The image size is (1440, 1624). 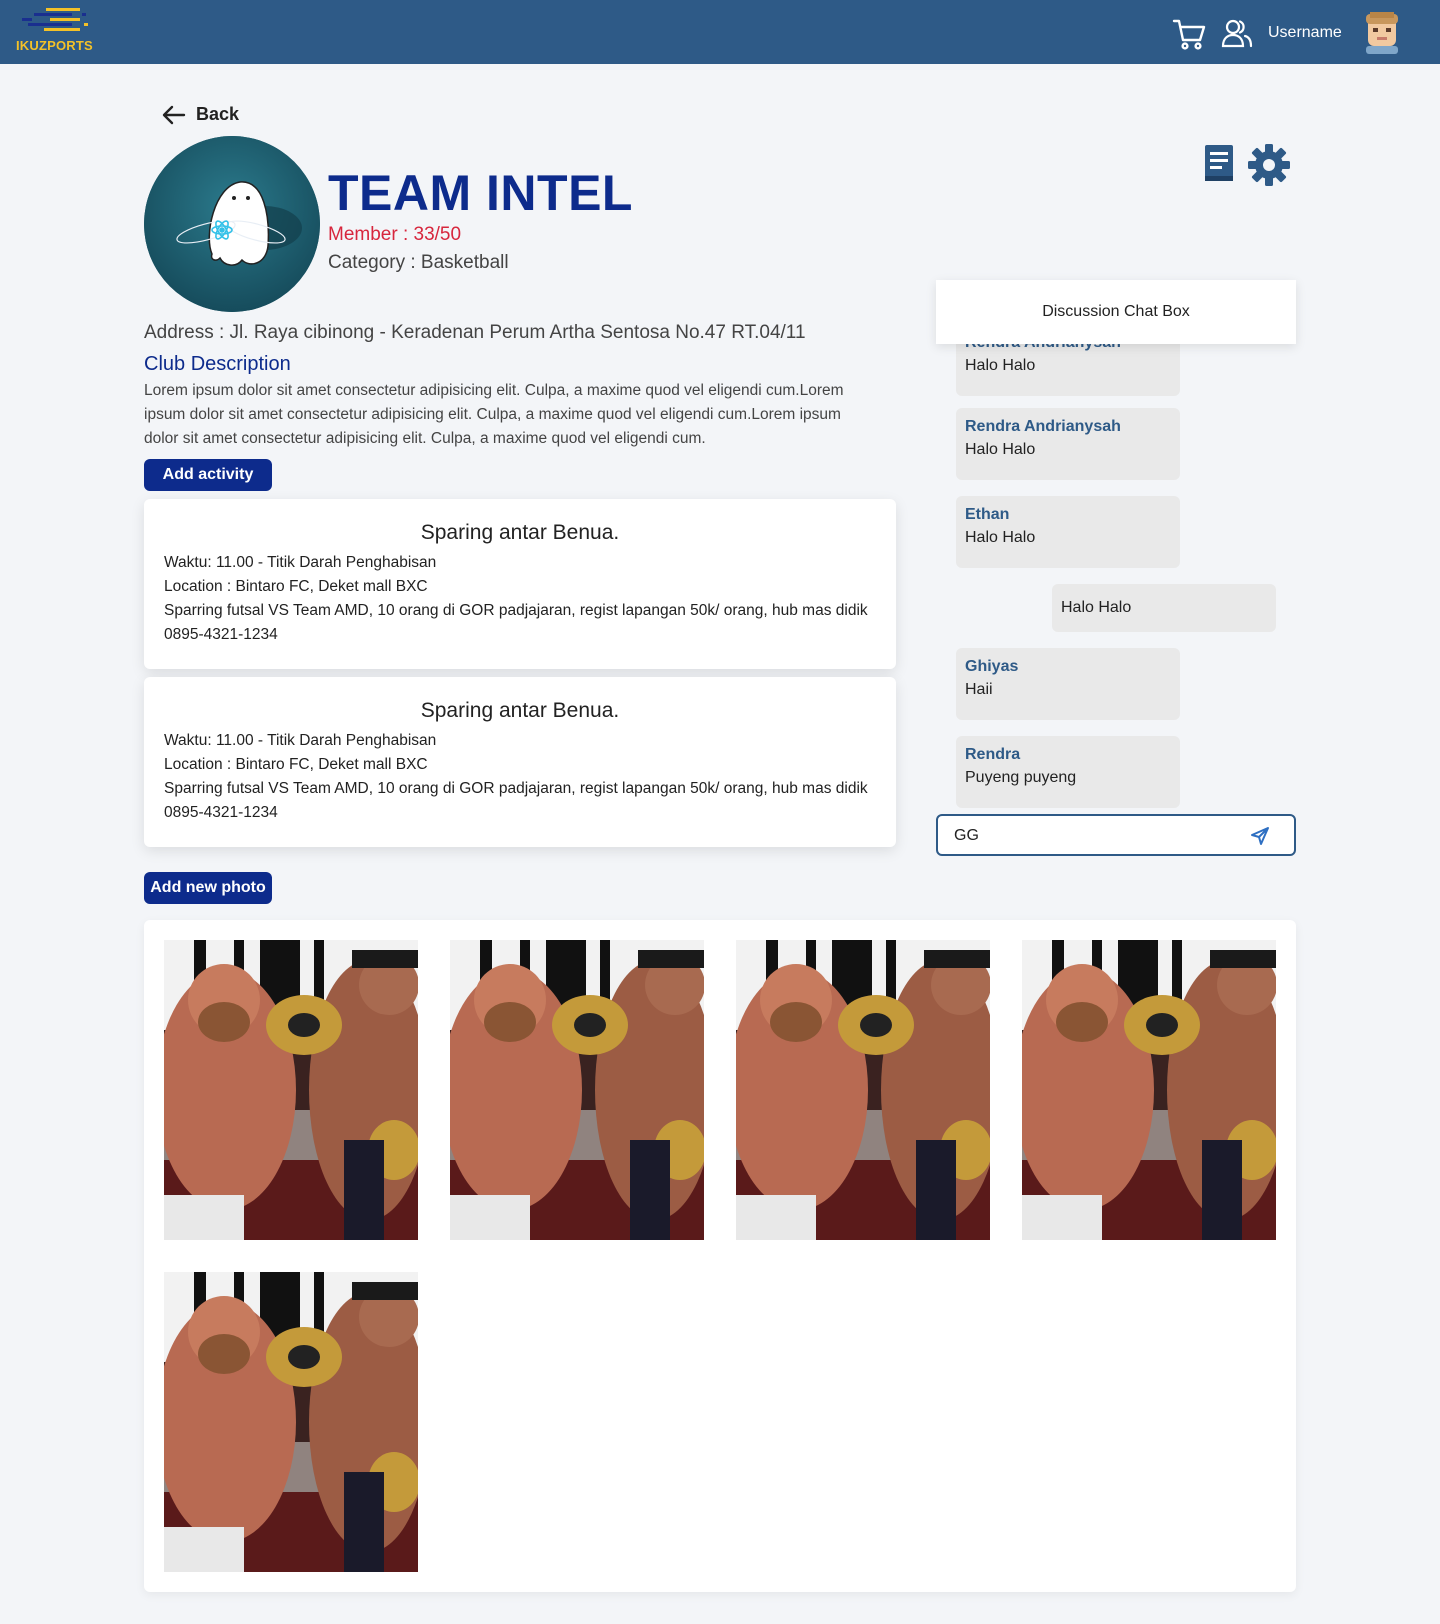 What do you see at coordinates (55, 19) in the screenshot?
I see `logo-mark-icon` at bounding box center [55, 19].